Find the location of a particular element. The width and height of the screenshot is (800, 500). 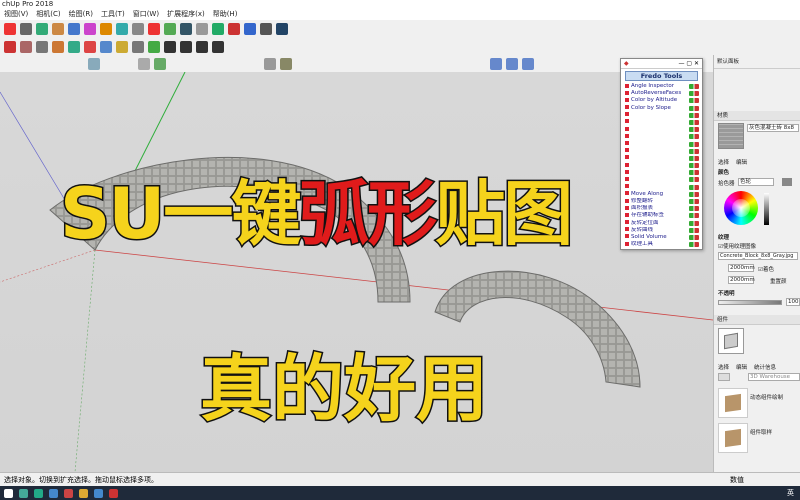

box-icon is located at coordinates (286, 63).